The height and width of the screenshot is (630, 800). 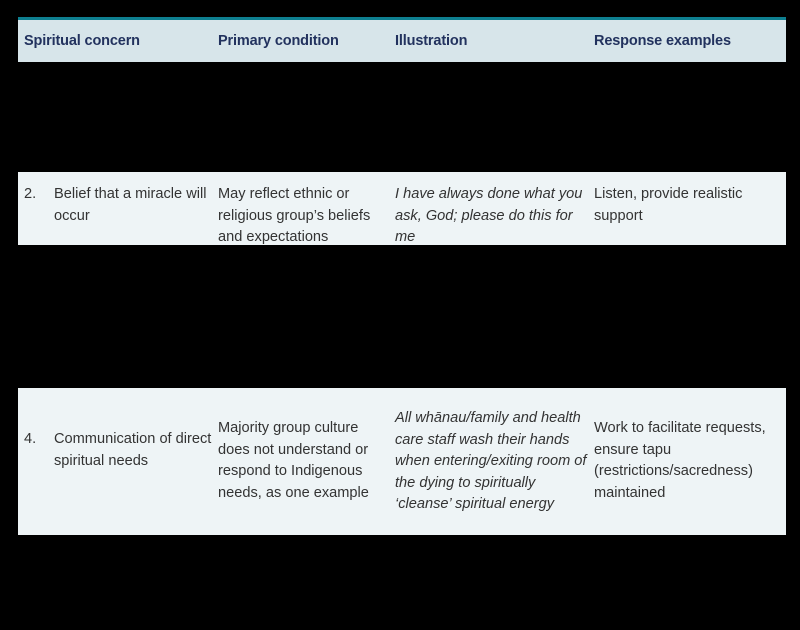 I want to click on row-number: 4., so click(x=30, y=439).